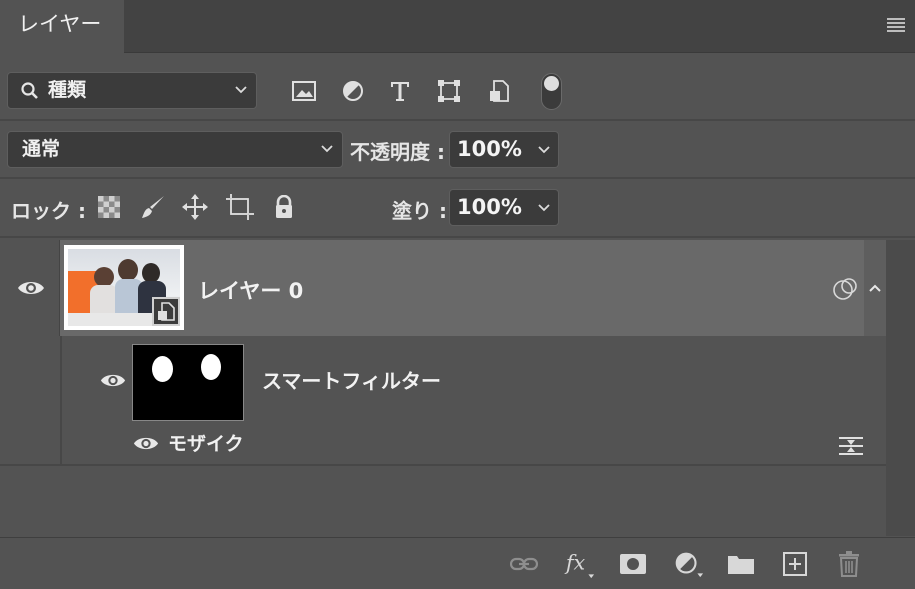 The width and height of the screenshot is (915, 589). I want to click on panel-footer, so click(457, 563).